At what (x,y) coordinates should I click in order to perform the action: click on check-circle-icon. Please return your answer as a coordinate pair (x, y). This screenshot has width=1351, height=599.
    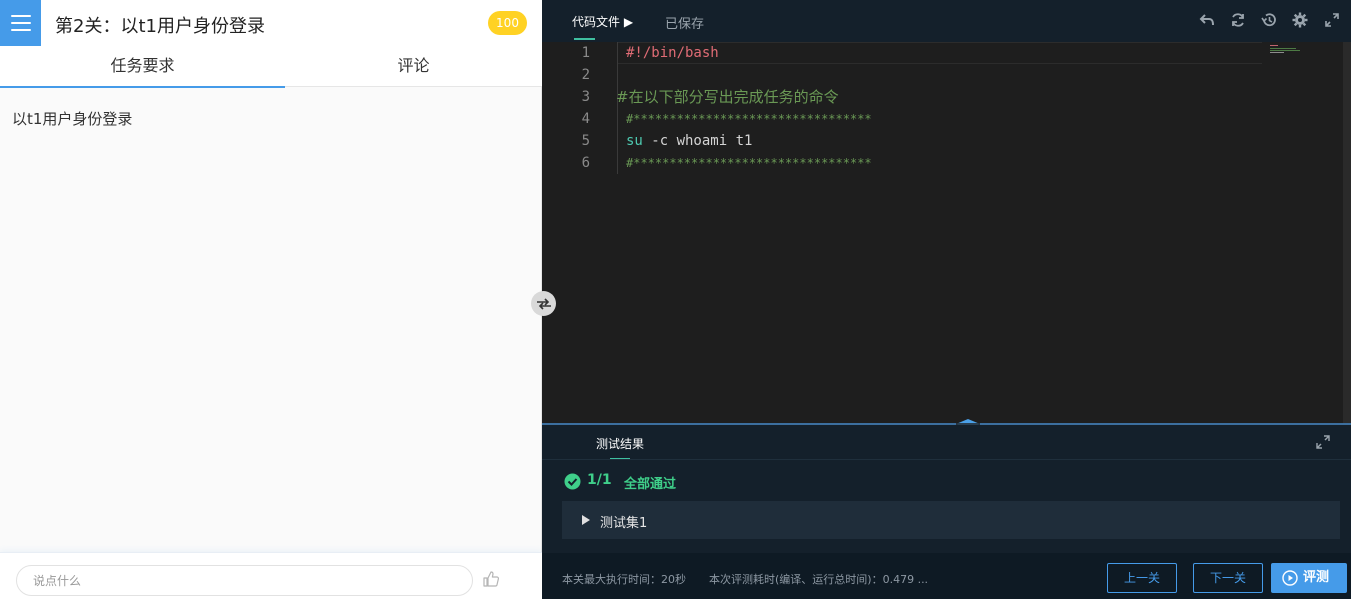
    Looking at the image, I should click on (572, 481).